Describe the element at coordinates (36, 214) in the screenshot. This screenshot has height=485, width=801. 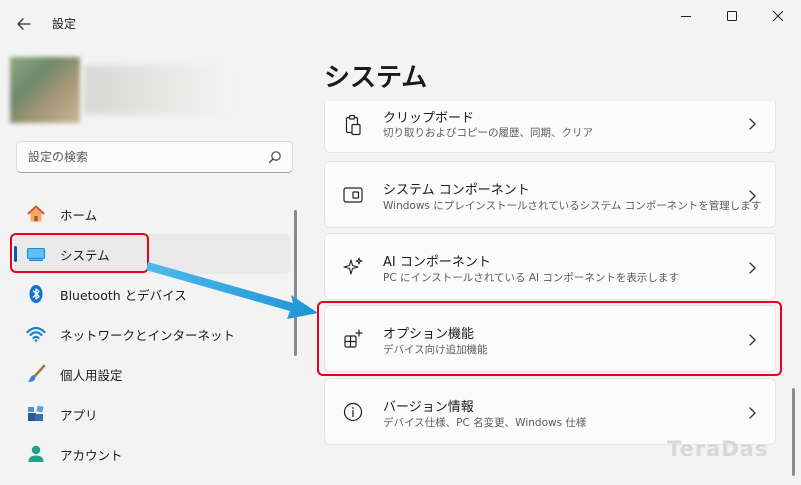
I see `home-icon` at that location.